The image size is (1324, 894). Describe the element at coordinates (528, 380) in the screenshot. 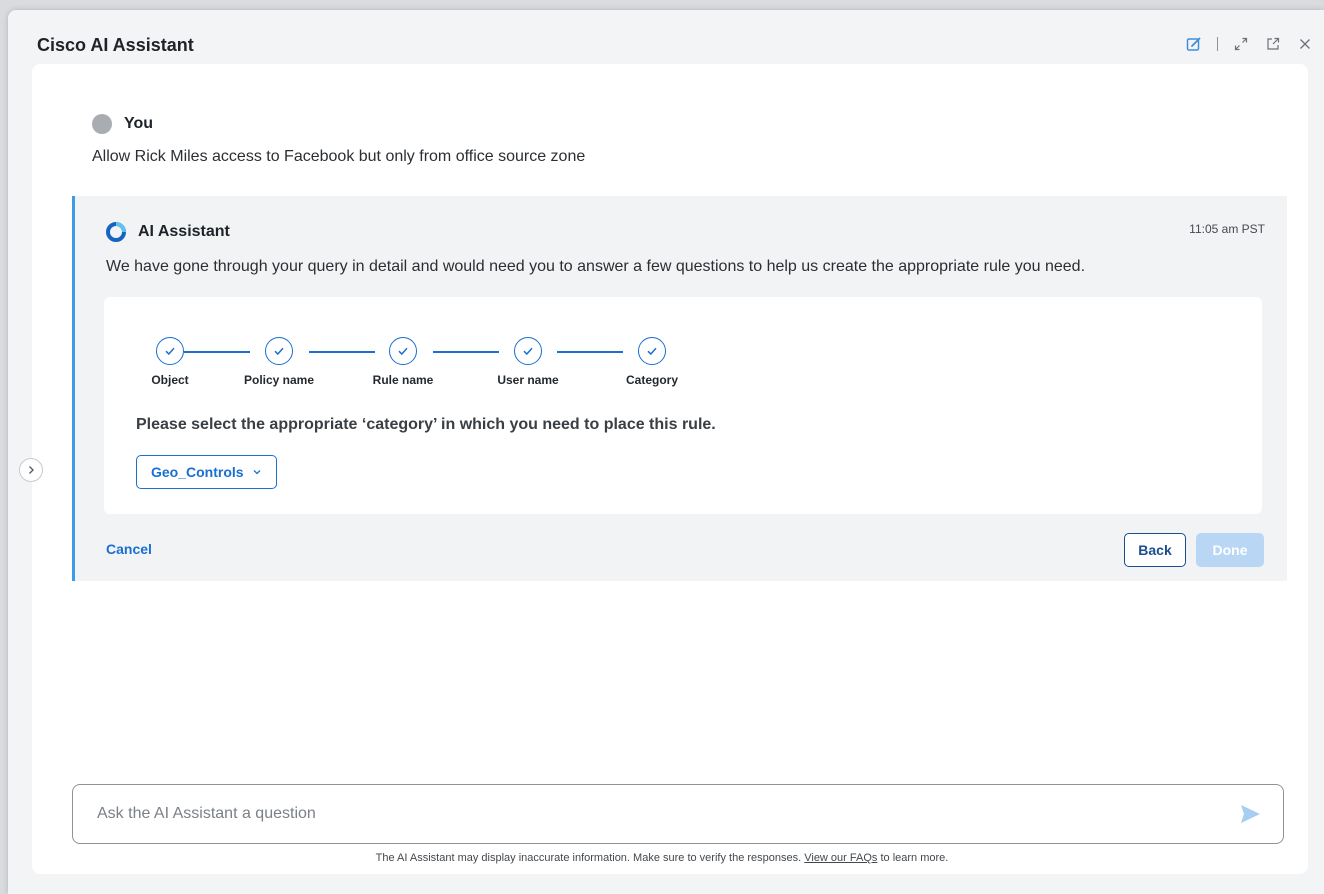

I see `step-label: User name` at that location.